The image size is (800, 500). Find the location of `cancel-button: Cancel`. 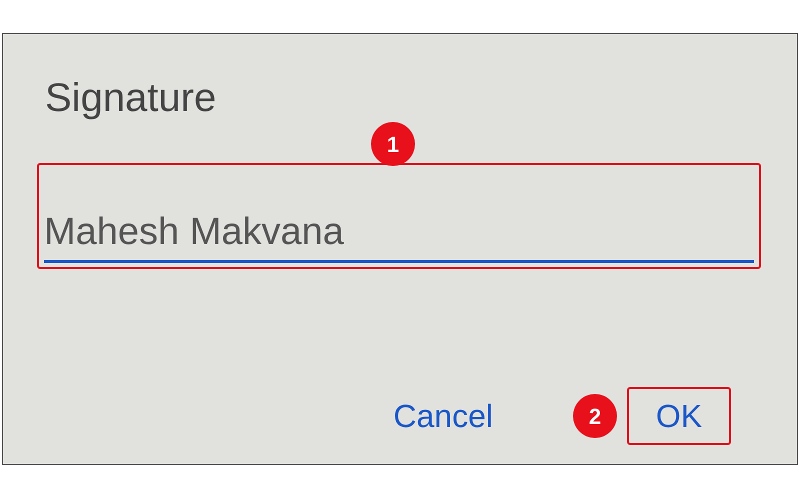

cancel-button: Cancel is located at coordinates (443, 416).